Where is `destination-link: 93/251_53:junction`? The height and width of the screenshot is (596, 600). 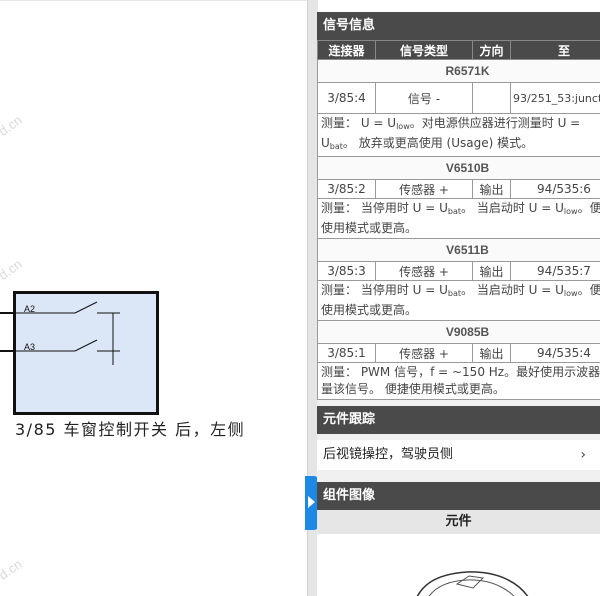 destination-link: 93/251_53:junction is located at coordinates (555, 98).